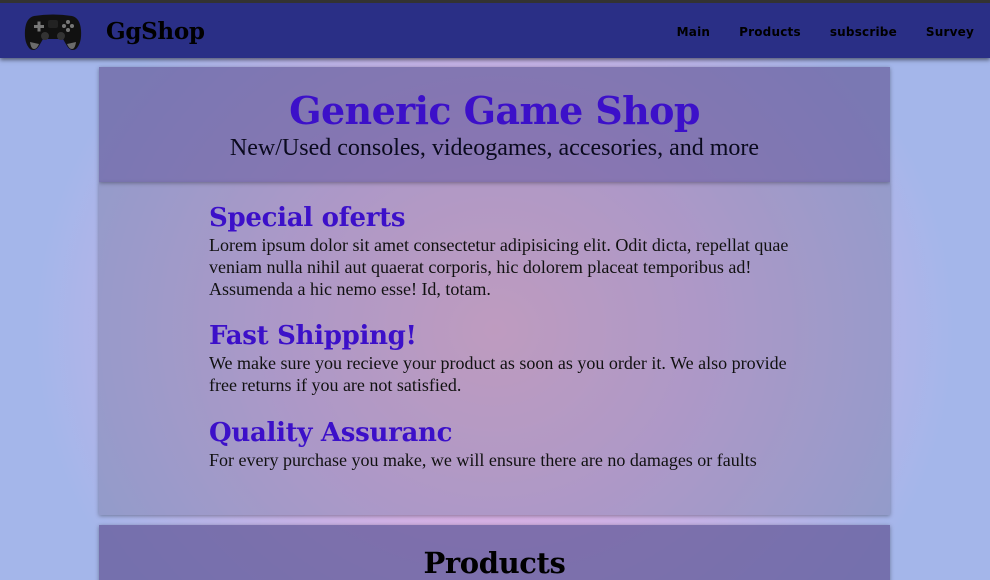 This screenshot has height=580, width=990. I want to click on navbar: GgShop Main Products subscribe Survey, so click(495, 29).